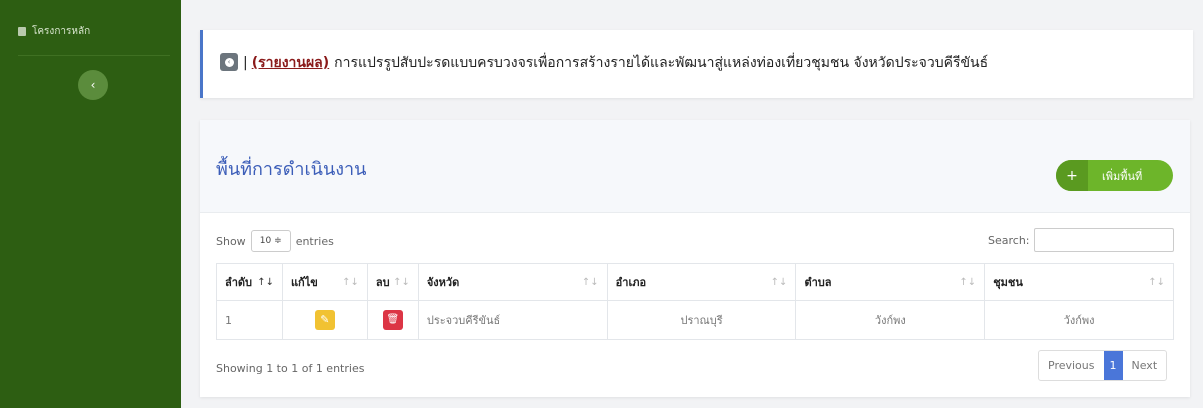 The width and height of the screenshot is (1203, 408). What do you see at coordinates (314, 241) in the screenshot?
I see `entries-label: entries` at bounding box center [314, 241].